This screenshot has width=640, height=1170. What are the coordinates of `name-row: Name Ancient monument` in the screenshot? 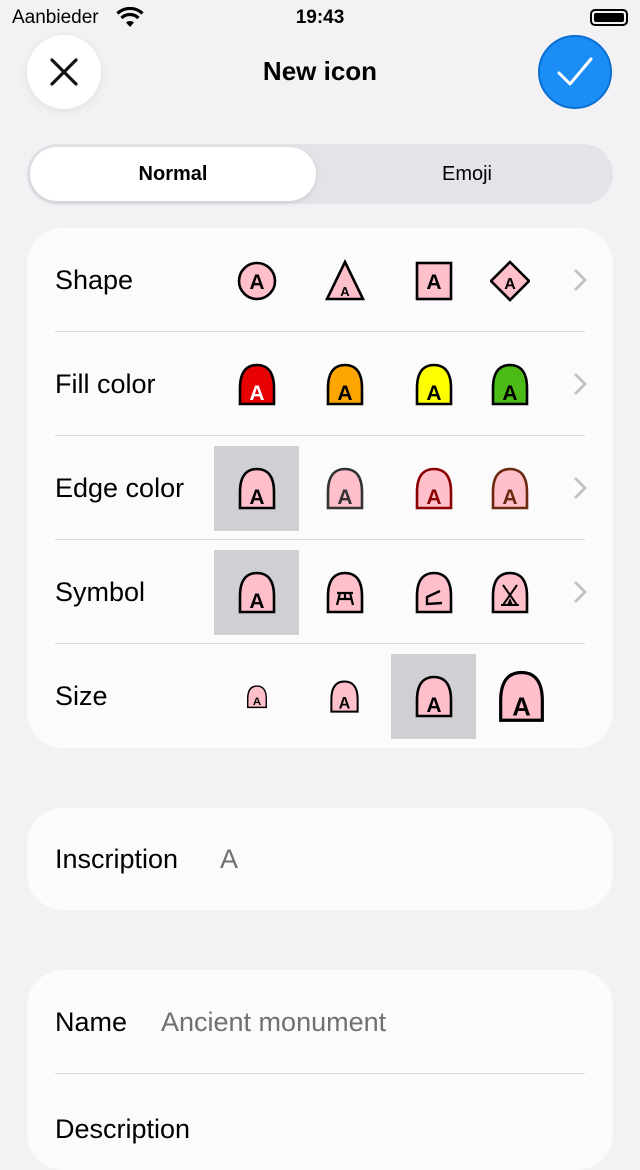 It's located at (320, 1022).